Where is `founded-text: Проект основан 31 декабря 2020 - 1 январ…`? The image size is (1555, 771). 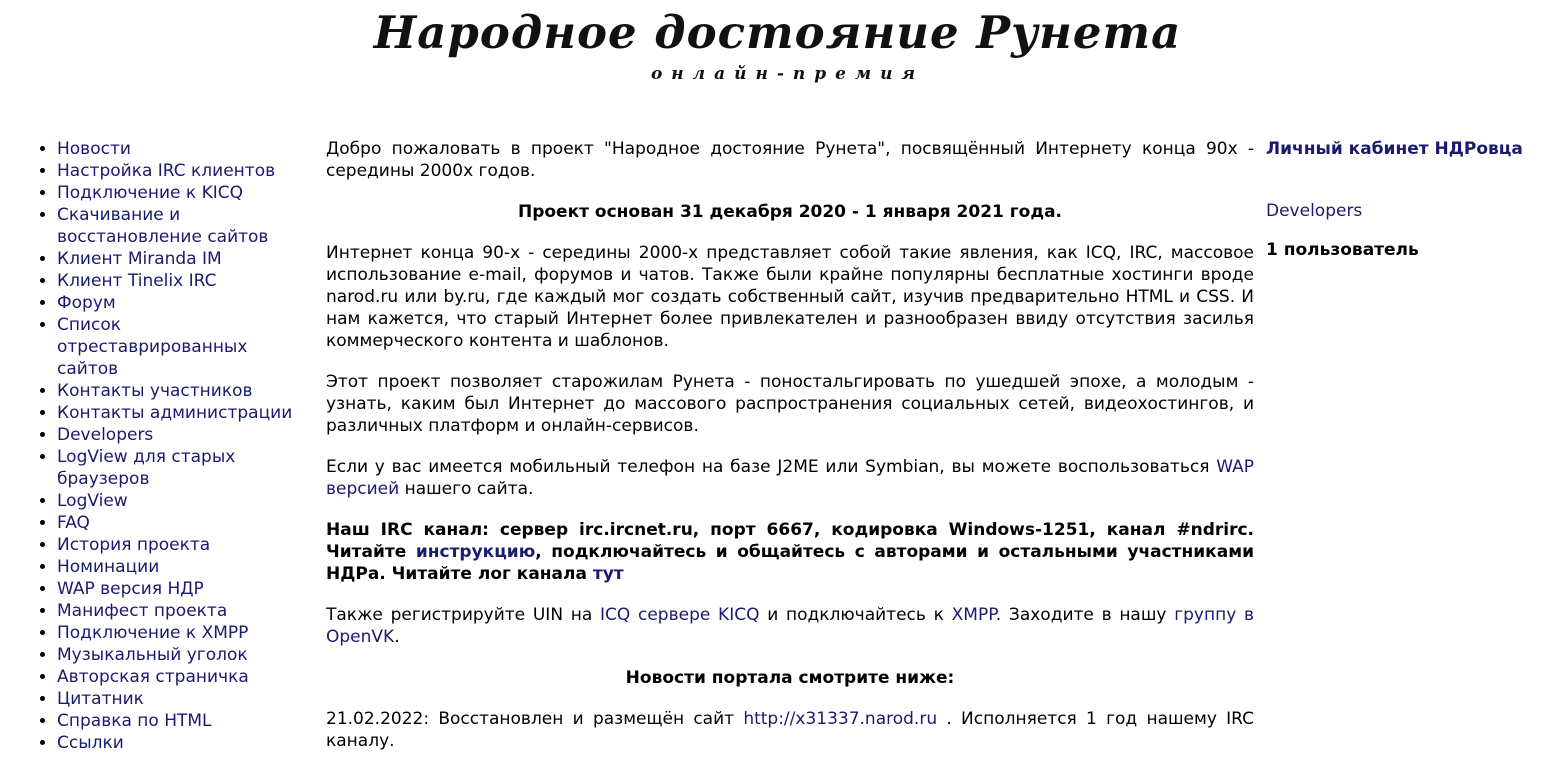 founded-text: Проект основан 31 декабря 2020 - 1 январ… is located at coordinates (789, 212).